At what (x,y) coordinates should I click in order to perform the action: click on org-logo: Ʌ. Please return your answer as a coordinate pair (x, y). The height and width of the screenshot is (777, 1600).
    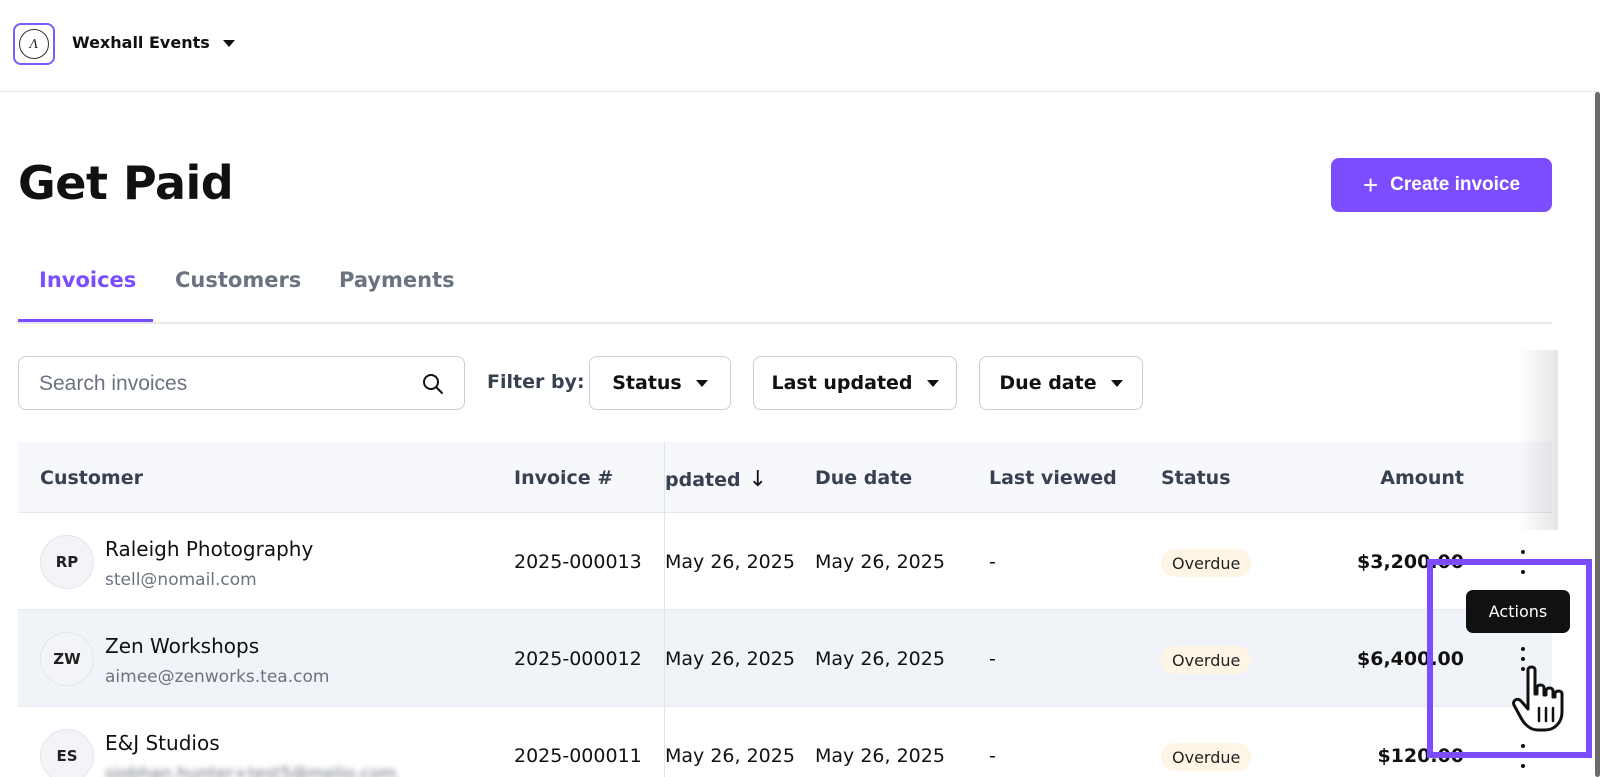
    Looking at the image, I should click on (34, 44).